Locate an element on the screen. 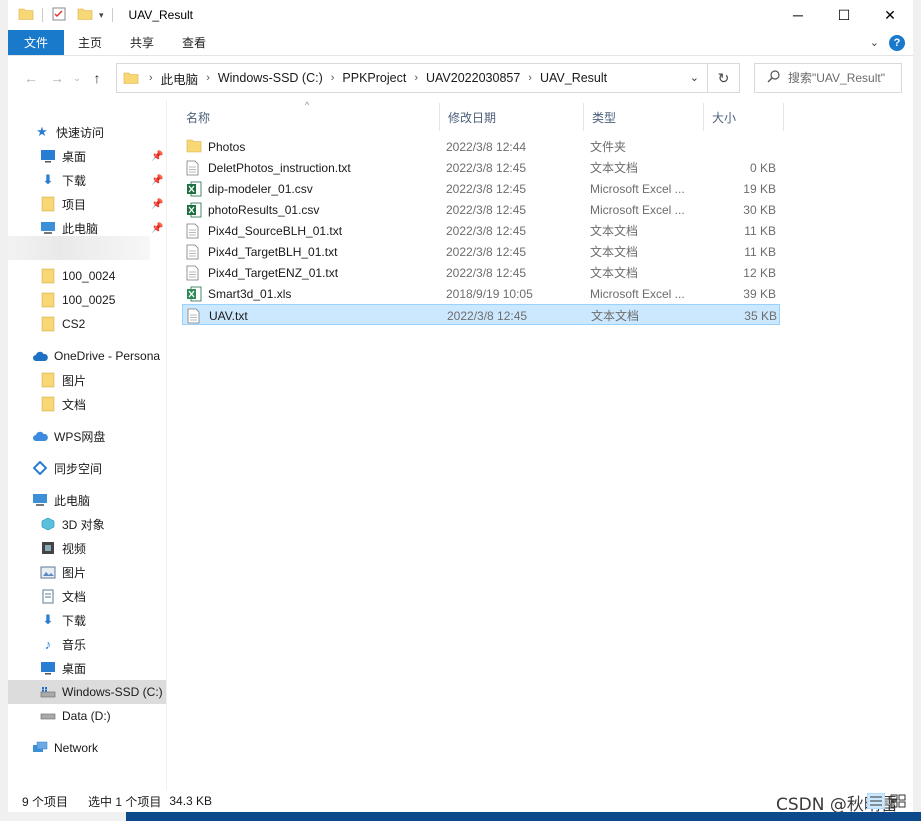  file-name: dip-modeler_01.csv is located at coordinates (260, 188).